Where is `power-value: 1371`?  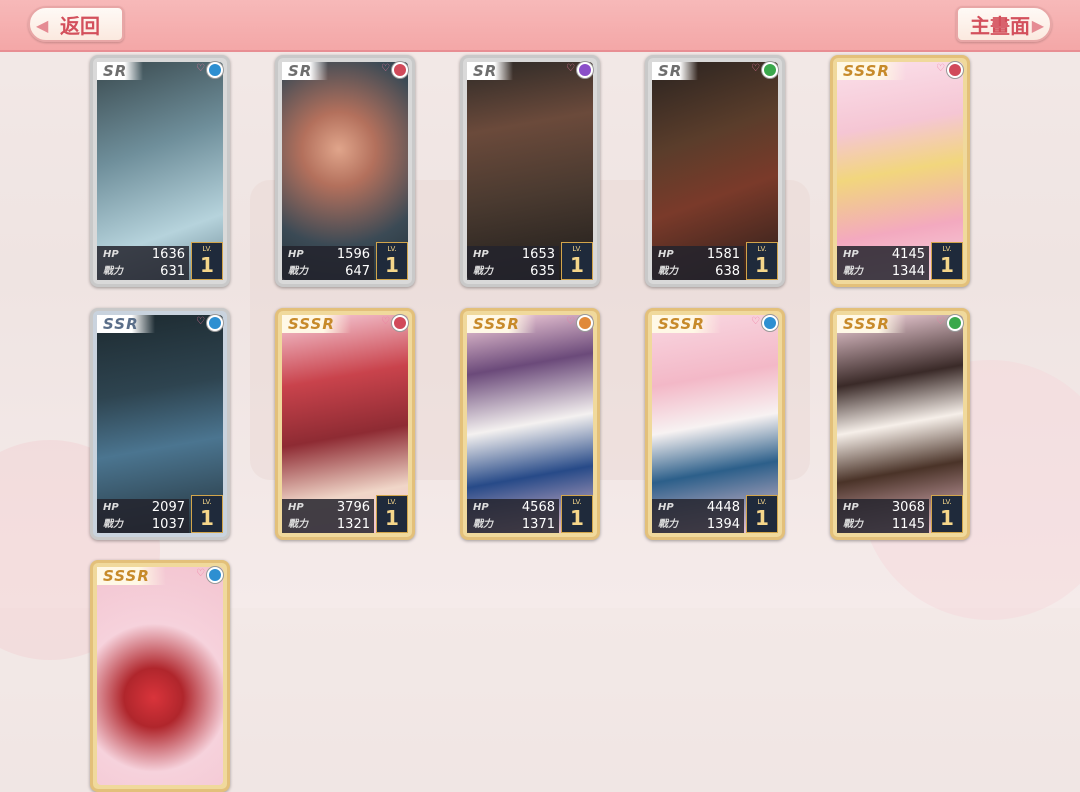
power-value: 1371 is located at coordinates (538, 524).